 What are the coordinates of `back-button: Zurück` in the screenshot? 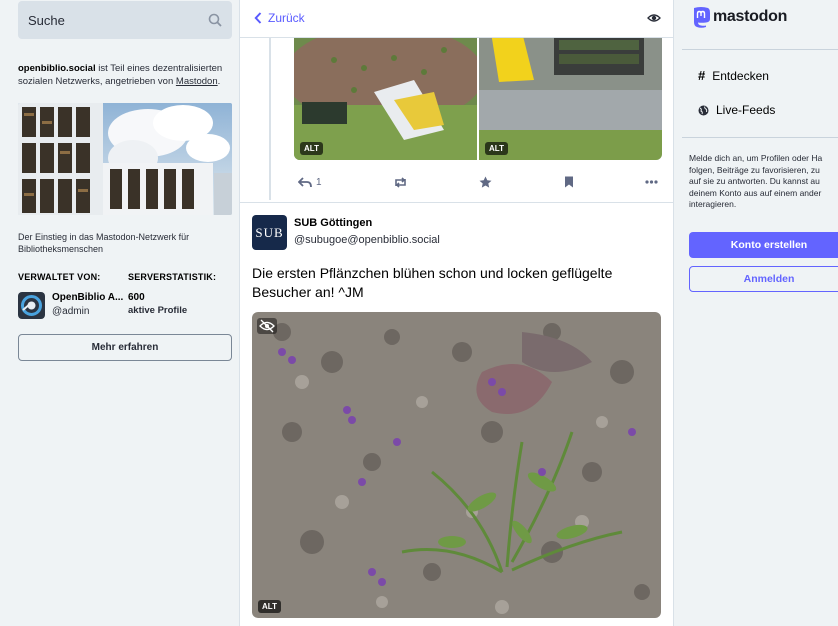 It's located at (279, 18).